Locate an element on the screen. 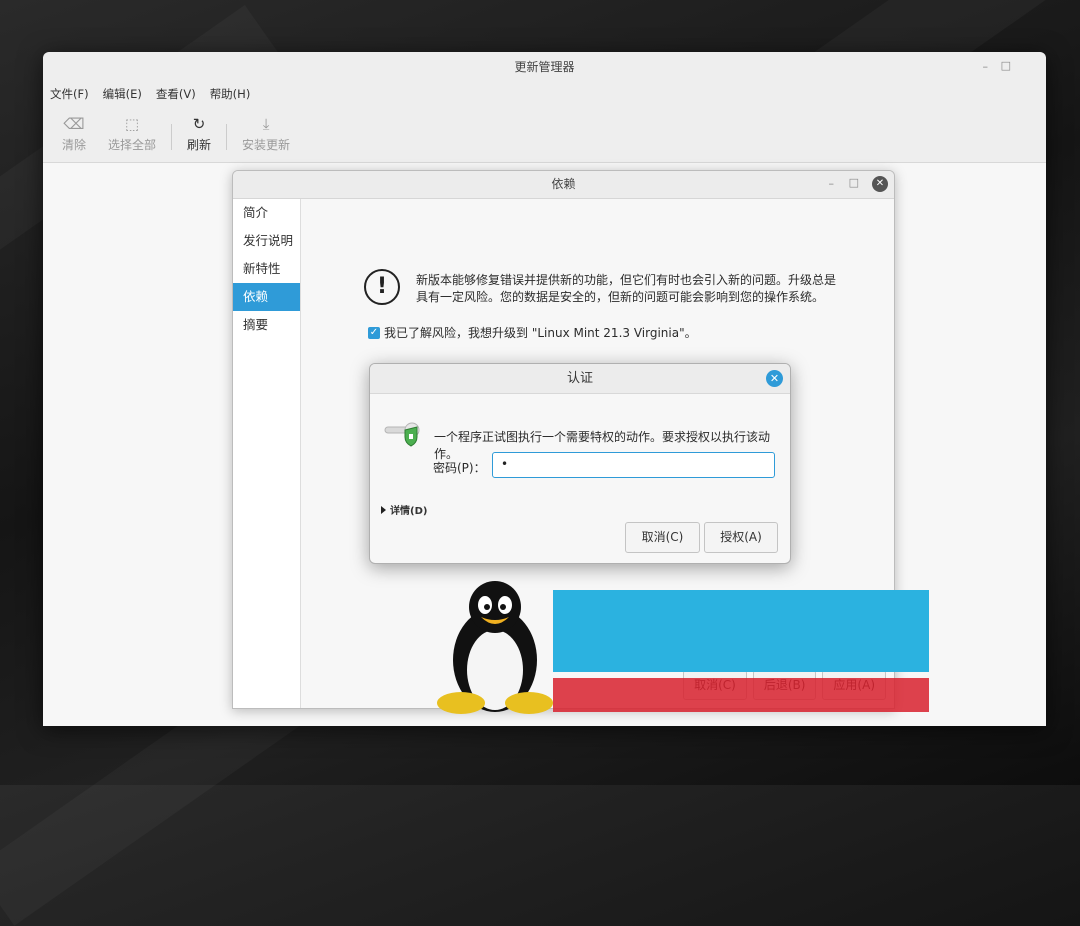 Image resolution: width=1080 pixels, height=926 pixels. select-all-label: 选择全部 is located at coordinates (132, 145).